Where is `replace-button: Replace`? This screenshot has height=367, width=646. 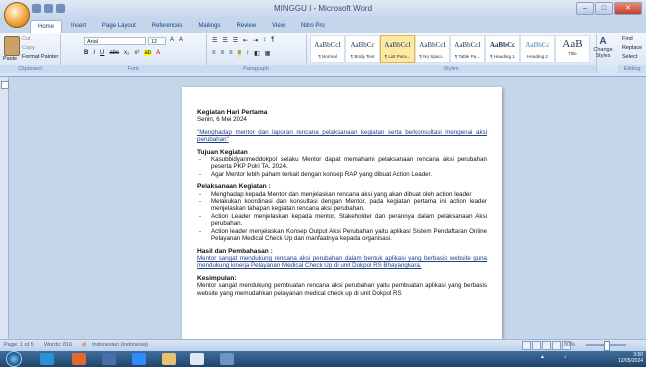
replace-button: Replace is located at coordinates (632, 48).